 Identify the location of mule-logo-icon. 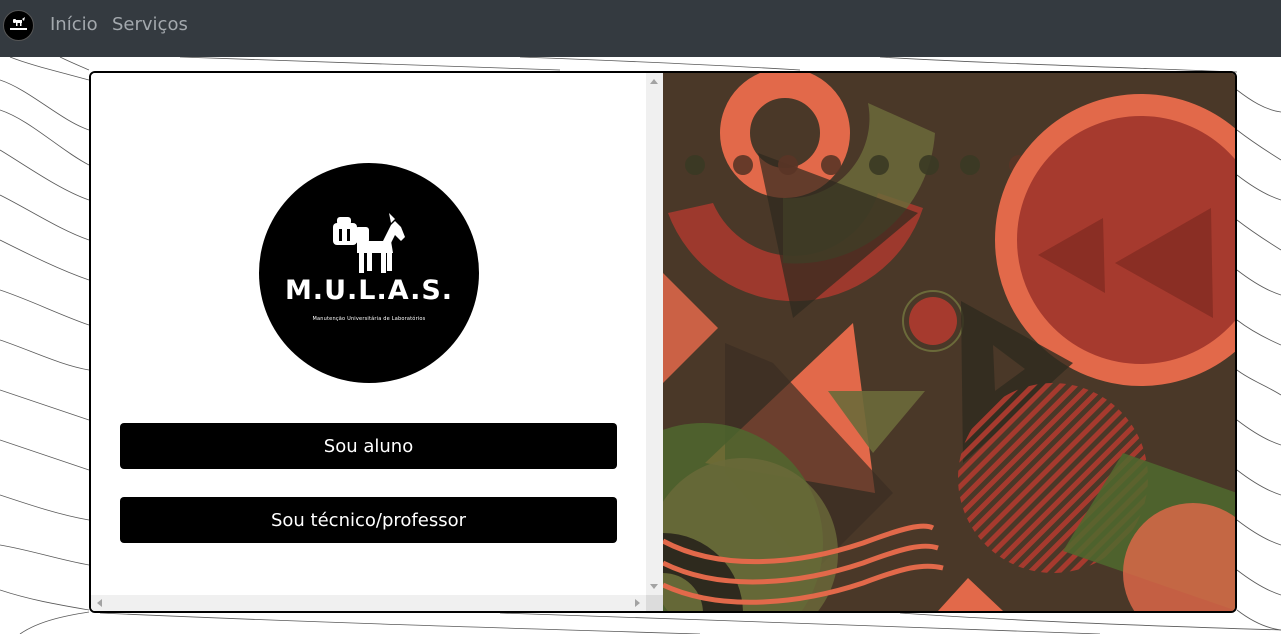
(18, 23).